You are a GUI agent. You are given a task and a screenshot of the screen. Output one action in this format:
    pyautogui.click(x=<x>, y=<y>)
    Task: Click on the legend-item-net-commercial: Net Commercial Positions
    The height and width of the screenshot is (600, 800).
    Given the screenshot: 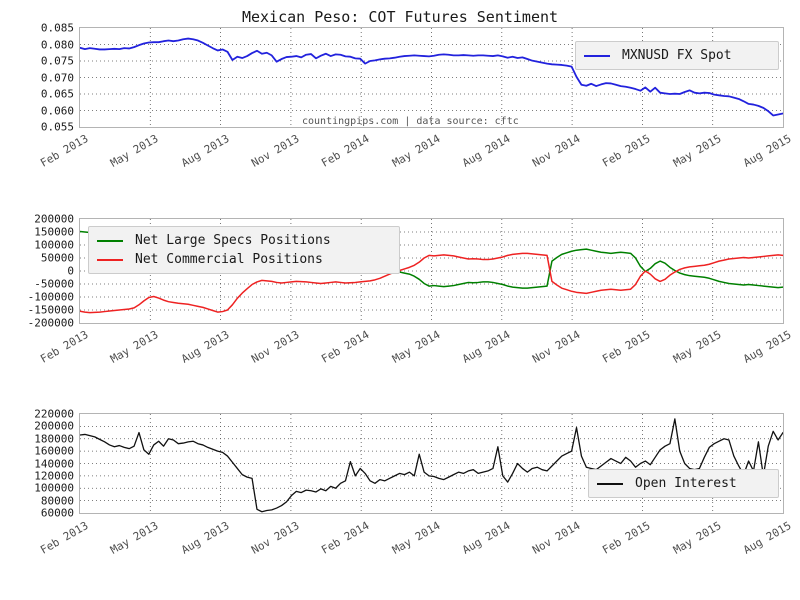 What is the action you would take?
    pyautogui.click(x=244, y=259)
    